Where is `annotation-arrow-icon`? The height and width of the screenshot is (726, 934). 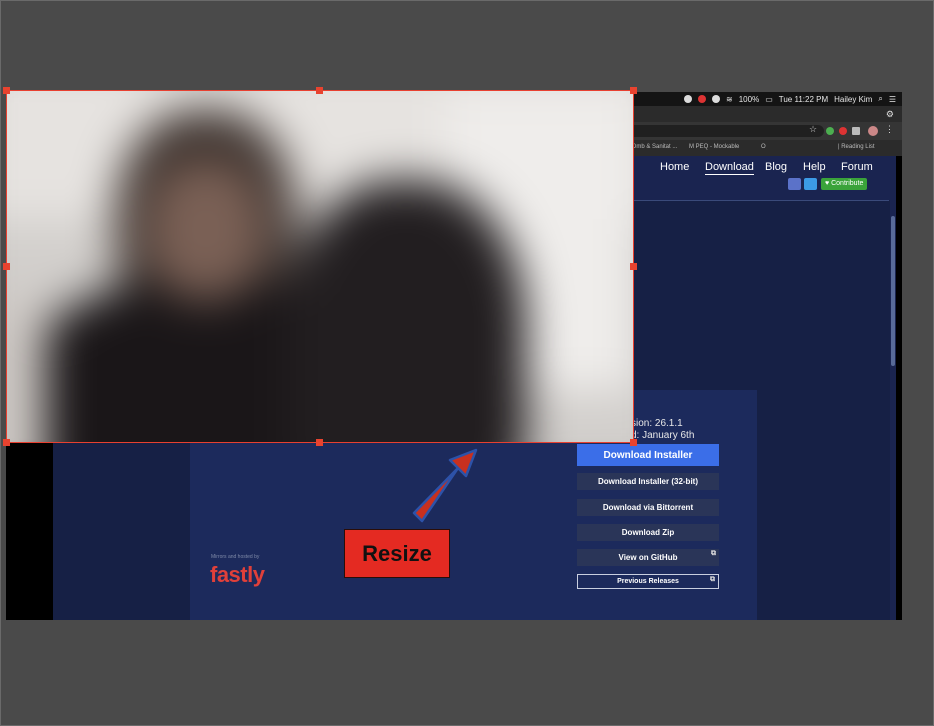 annotation-arrow-icon is located at coordinates (445, 485).